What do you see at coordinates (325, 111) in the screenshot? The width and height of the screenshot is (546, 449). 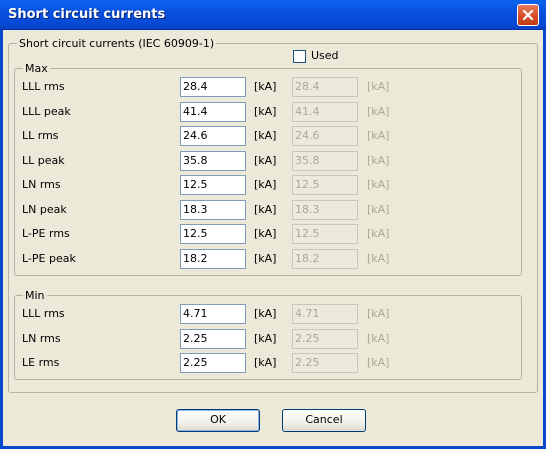 I see `used-value-field: 41.4` at bounding box center [325, 111].